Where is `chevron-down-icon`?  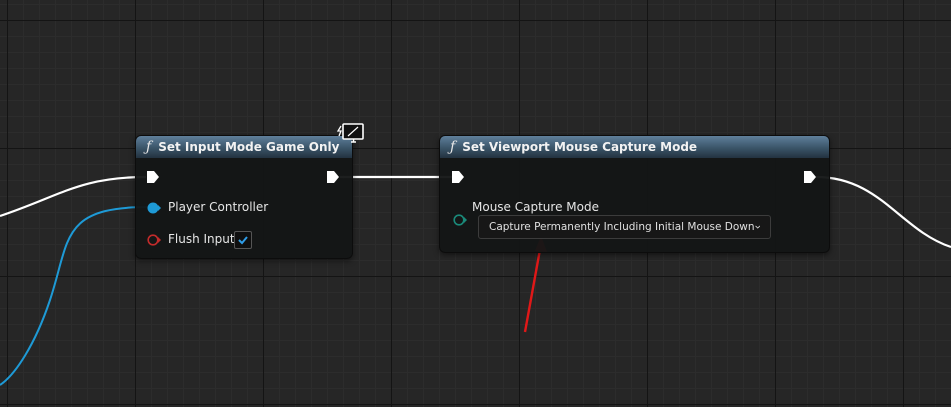 chevron-down-icon is located at coordinates (757, 227).